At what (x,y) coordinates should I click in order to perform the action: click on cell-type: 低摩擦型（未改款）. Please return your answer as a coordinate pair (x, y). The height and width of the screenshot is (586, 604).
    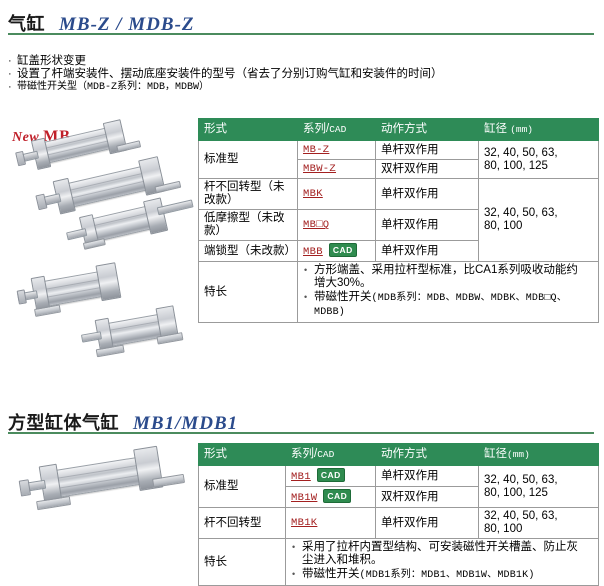
    Looking at the image, I should click on (248, 225).